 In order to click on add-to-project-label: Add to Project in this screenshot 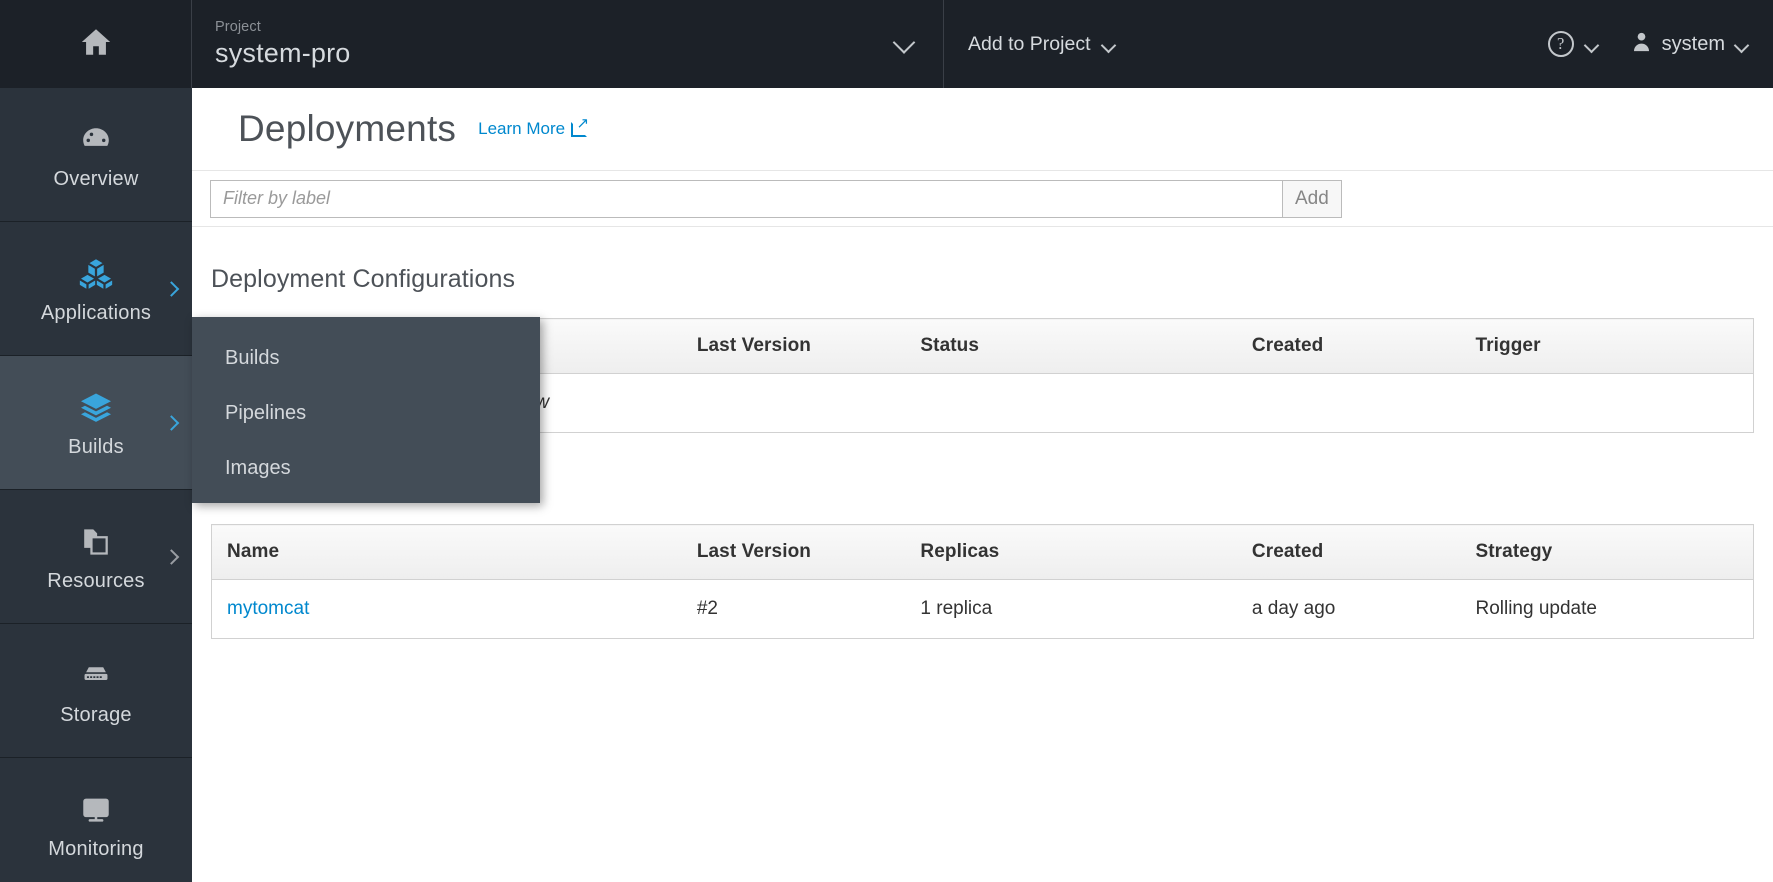, I will do `click(1029, 43)`.